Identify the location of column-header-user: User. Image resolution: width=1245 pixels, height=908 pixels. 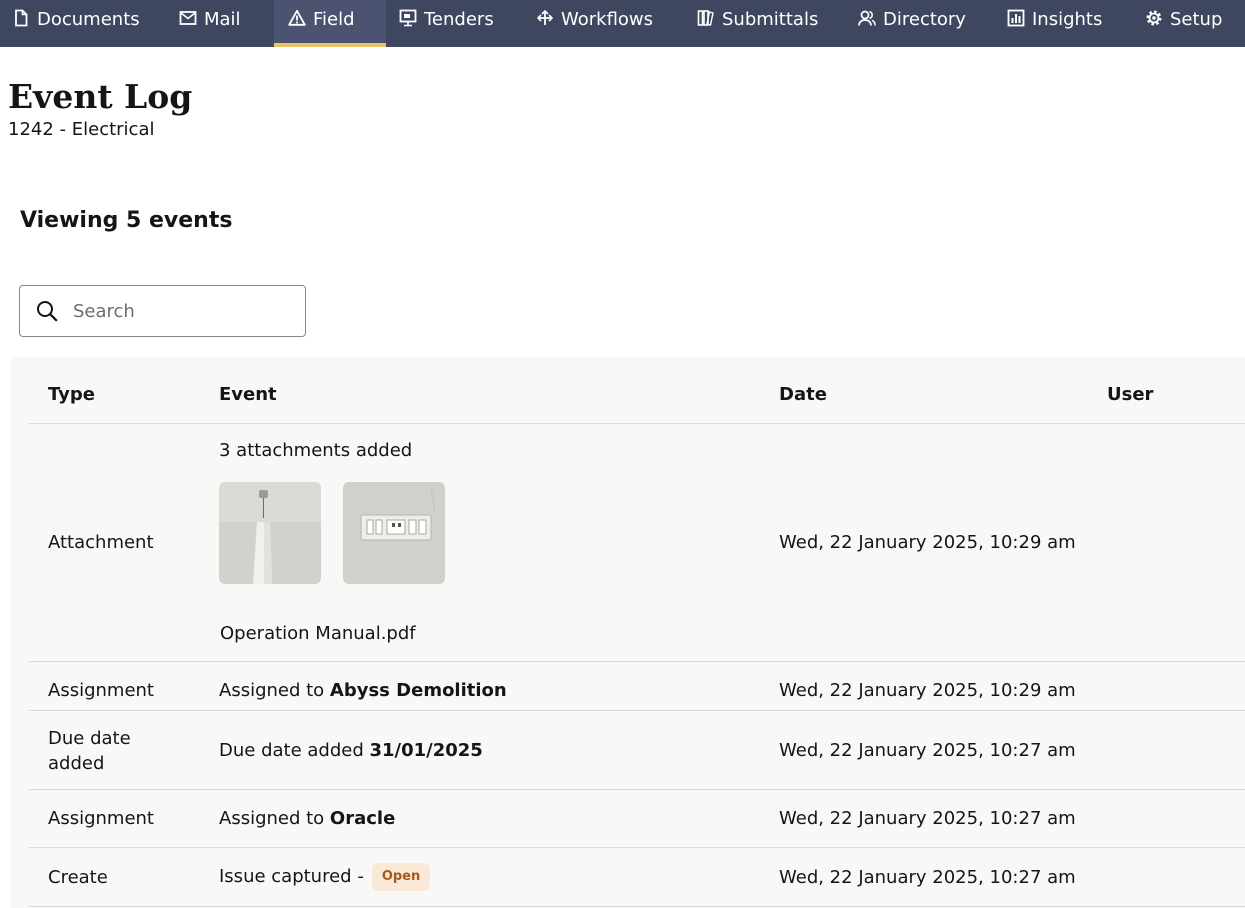
(1130, 395).